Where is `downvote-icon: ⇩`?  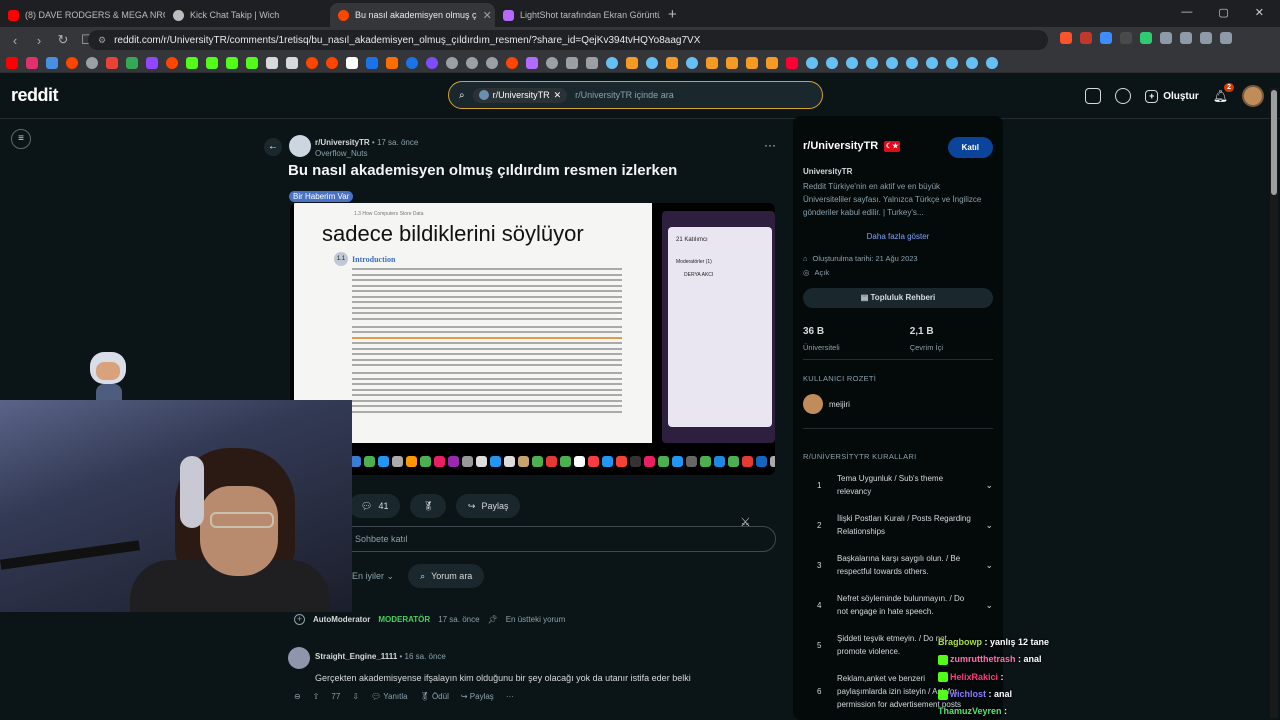 downvote-icon: ⇩ is located at coordinates (355, 696).